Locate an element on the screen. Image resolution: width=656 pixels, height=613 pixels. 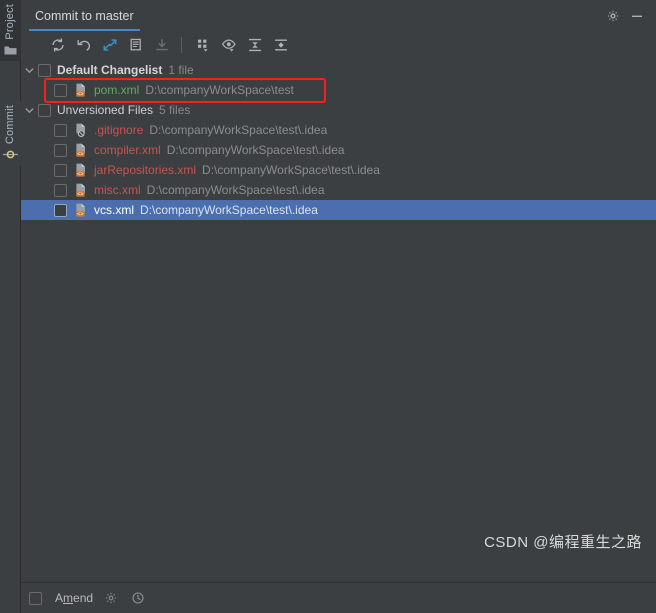
group-by-icon is located at coordinates (203, 45).